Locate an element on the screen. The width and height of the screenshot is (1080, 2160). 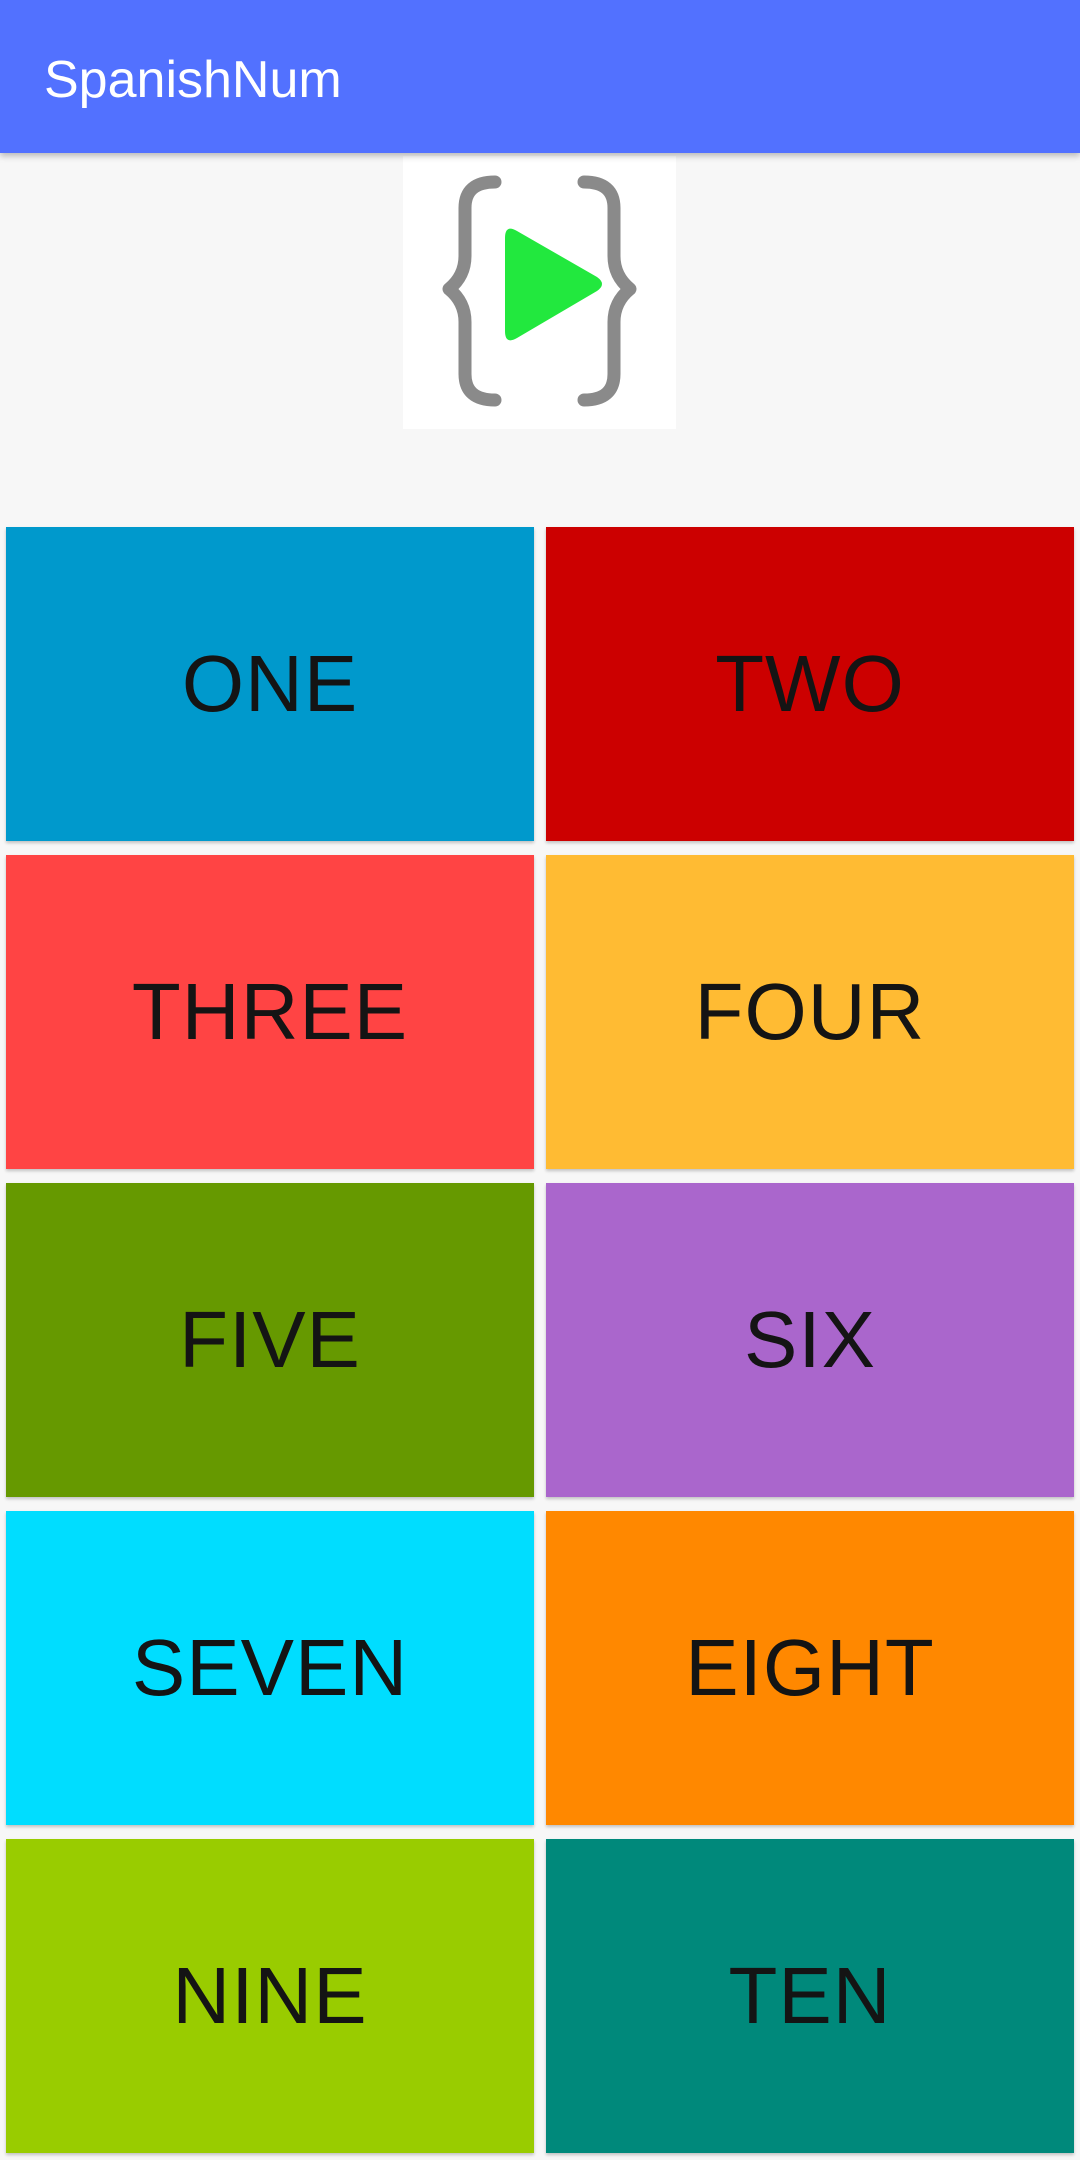
number-tile-six: SIX is located at coordinates (810, 1340).